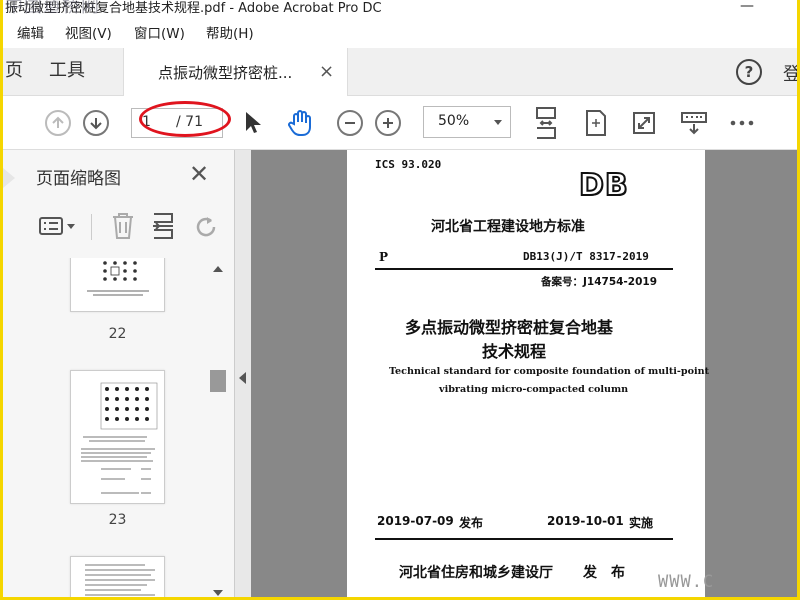  Describe the element at coordinates (747, 7) in the screenshot. I see `minimize-button: —` at that location.